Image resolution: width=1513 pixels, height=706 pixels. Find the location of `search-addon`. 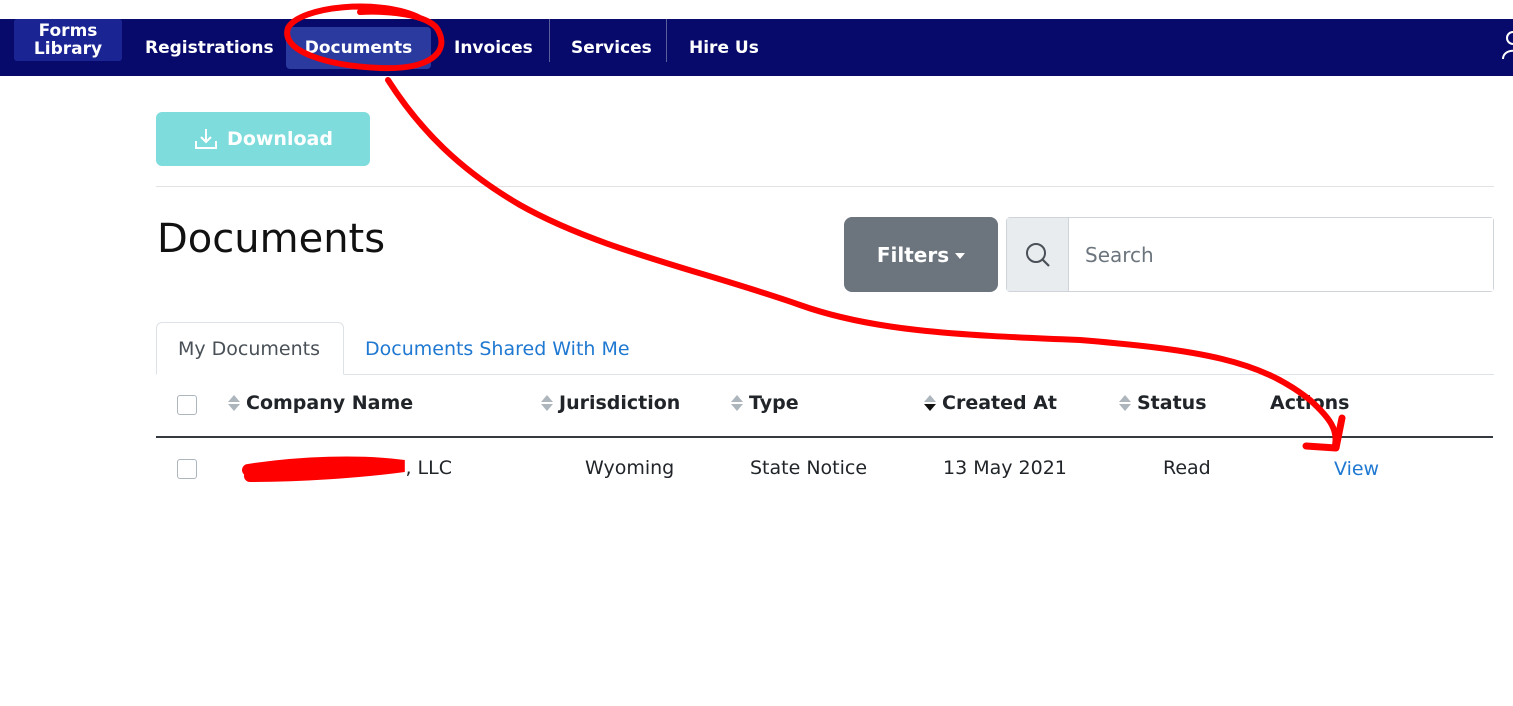

search-addon is located at coordinates (1038, 254).